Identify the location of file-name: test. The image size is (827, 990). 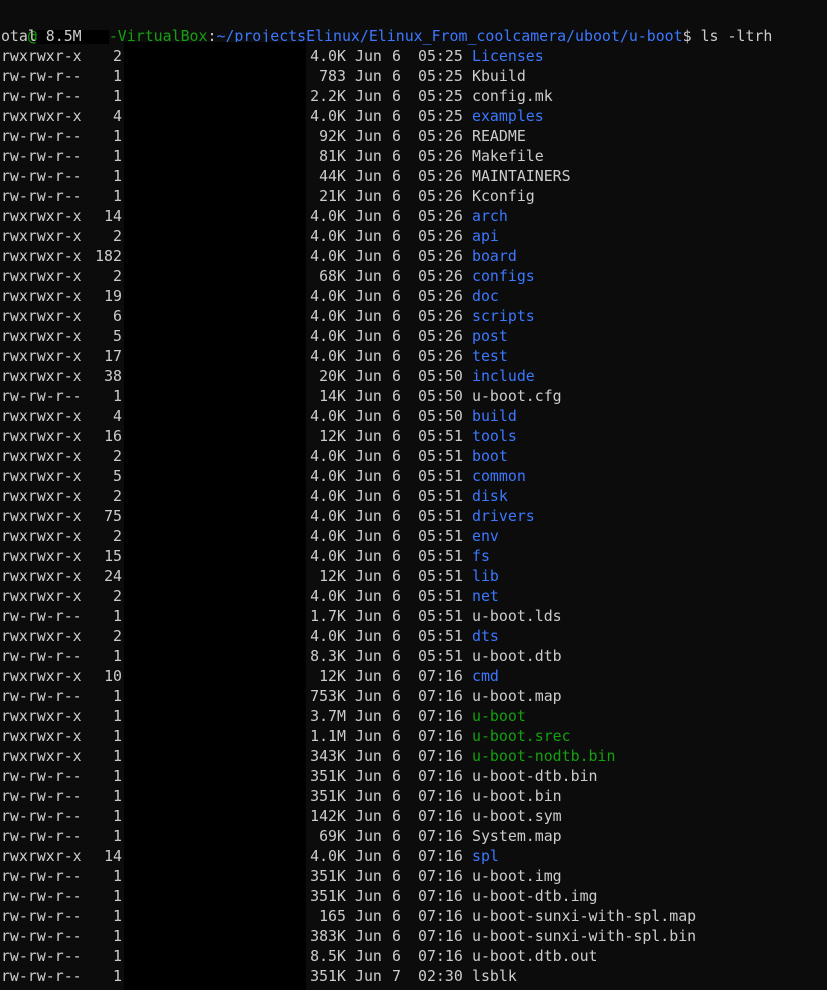
(490, 356).